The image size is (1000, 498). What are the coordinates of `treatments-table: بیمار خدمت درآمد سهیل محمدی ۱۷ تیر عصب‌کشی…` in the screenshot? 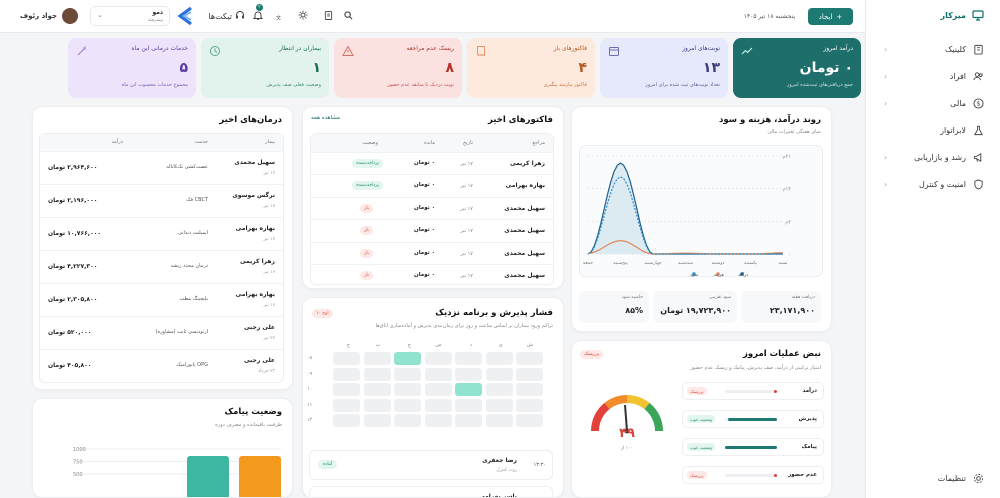 It's located at (161, 258).